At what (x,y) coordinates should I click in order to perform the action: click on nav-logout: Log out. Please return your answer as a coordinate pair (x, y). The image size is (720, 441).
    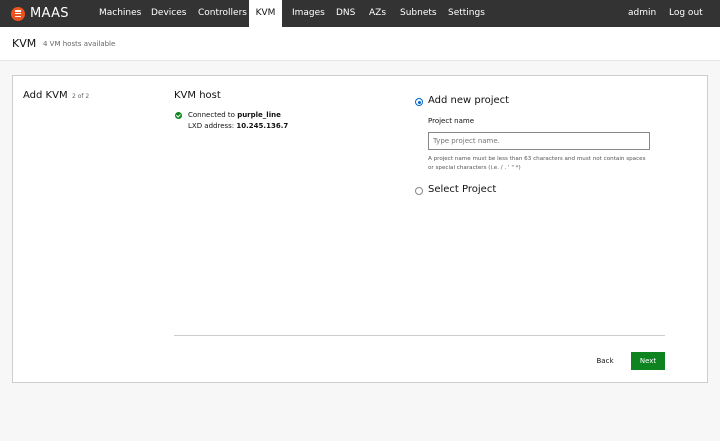
    Looking at the image, I should click on (686, 13).